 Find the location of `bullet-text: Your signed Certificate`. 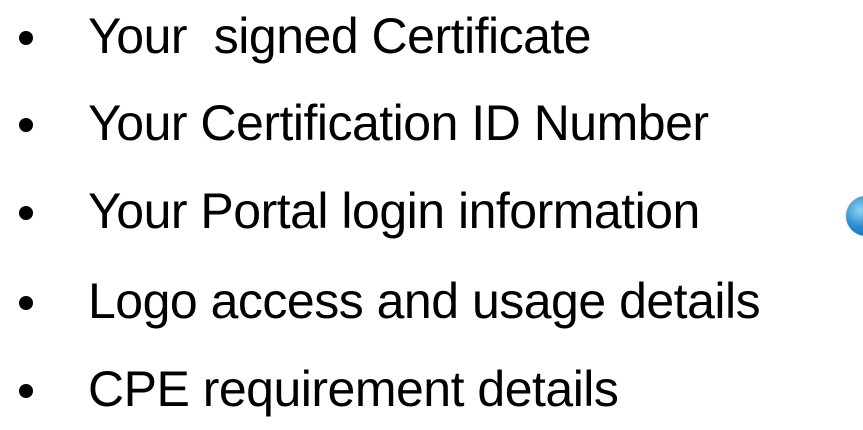

bullet-text: Your signed Certificate is located at coordinates (340, 36).